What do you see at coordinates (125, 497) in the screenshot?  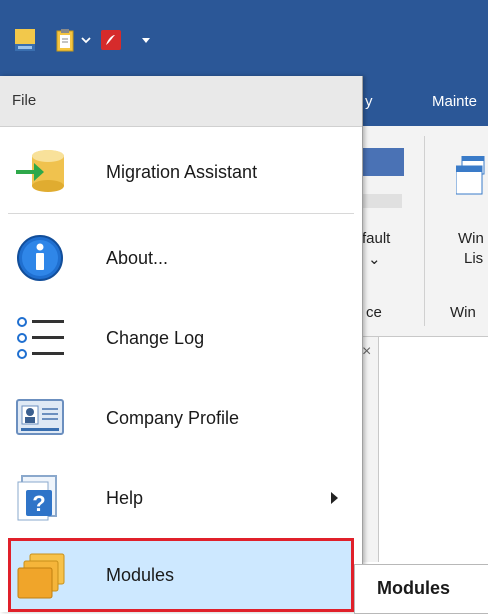 I see `menu-item-label: Help` at bounding box center [125, 497].